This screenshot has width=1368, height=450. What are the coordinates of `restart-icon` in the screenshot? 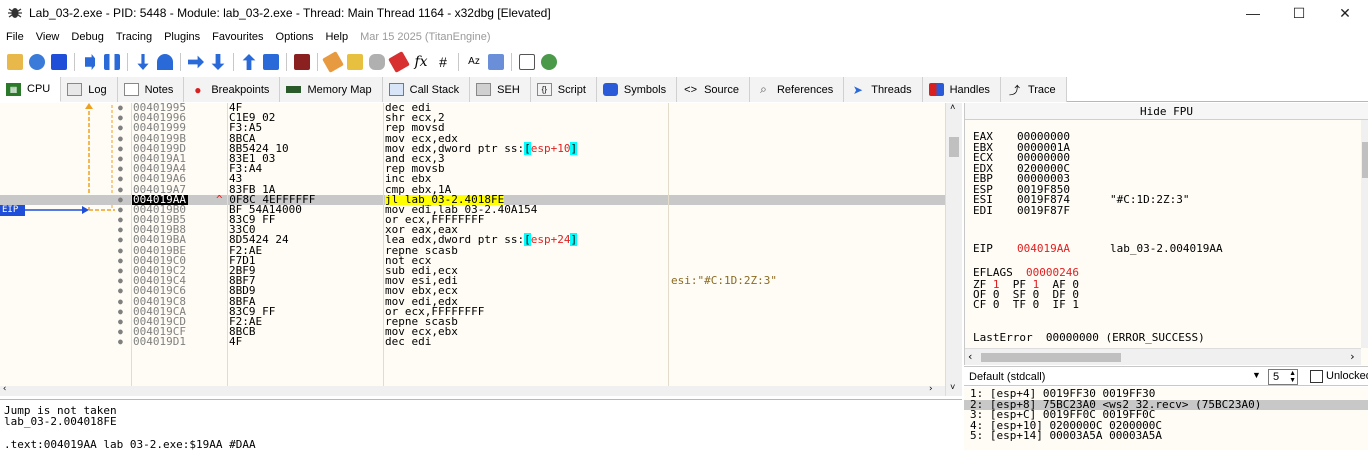 It's located at (37, 62).